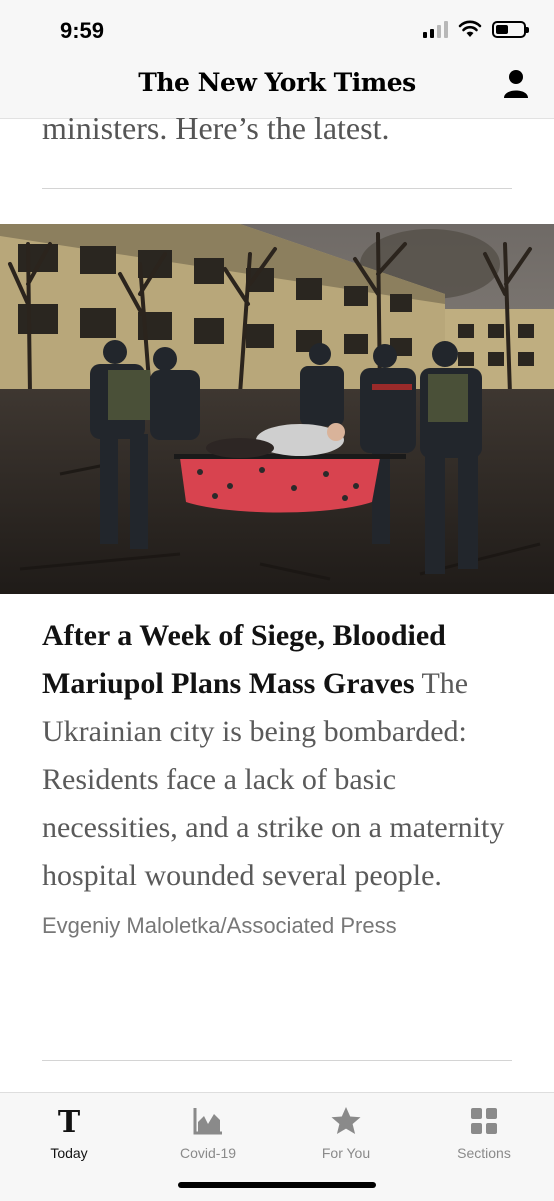 This screenshot has height=1201, width=554. What do you see at coordinates (82, 30) in the screenshot?
I see `status-time: 9:59` at bounding box center [82, 30].